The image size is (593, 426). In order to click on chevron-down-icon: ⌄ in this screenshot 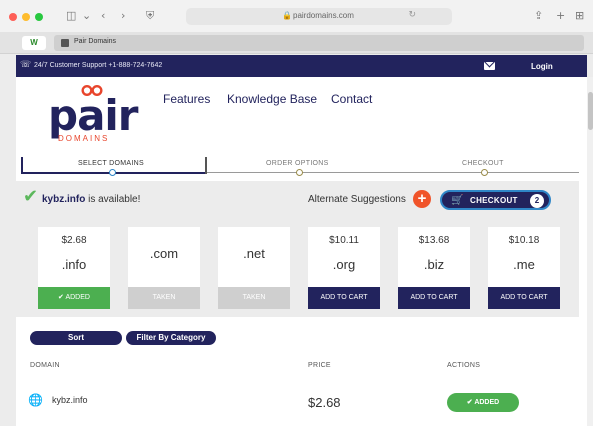, I will do `click(86, 16)`.